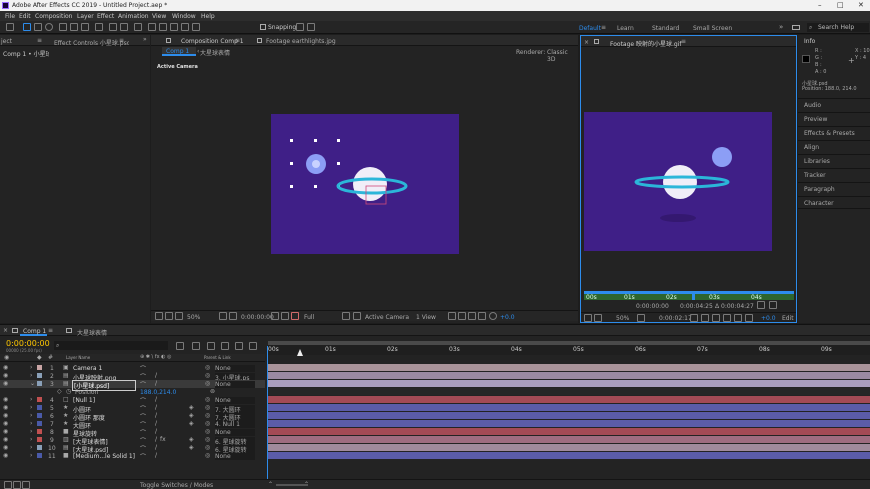 The image size is (870, 489). What do you see at coordinates (834, 104) in the screenshot?
I see `info-section-audio: Audio` at bounding box center [834, 104].